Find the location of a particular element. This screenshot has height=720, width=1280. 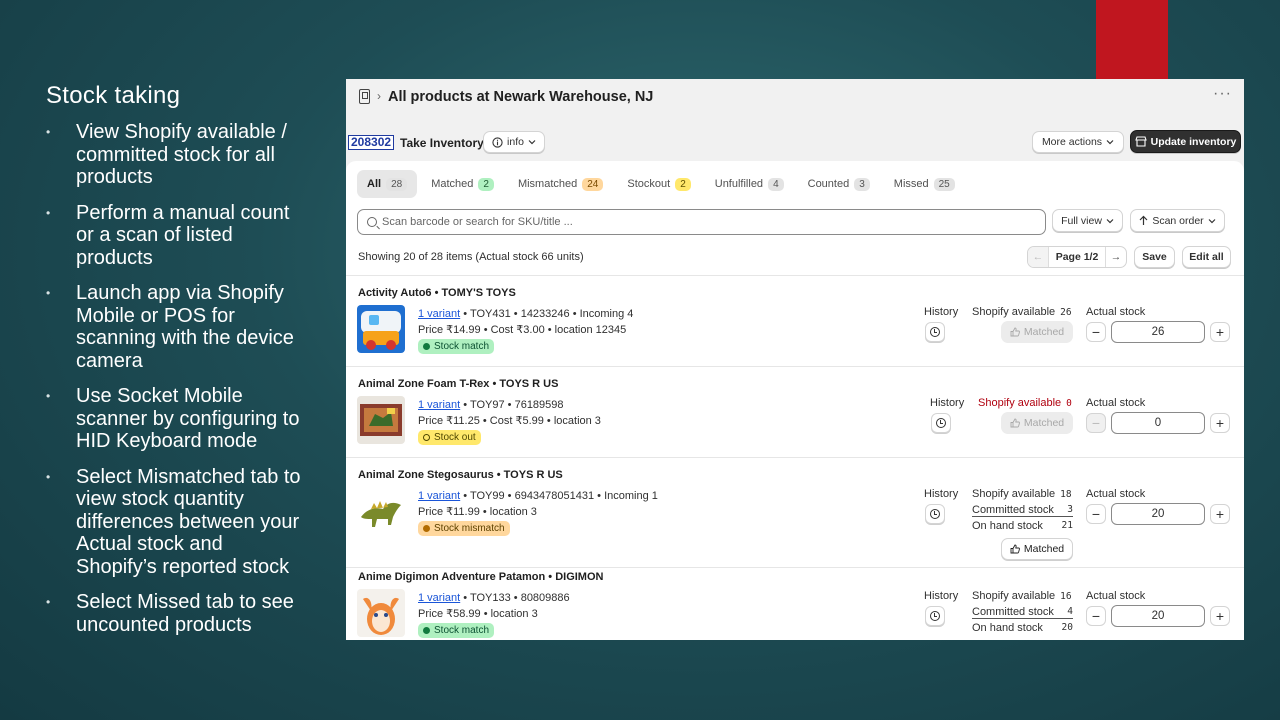

update-inventory-button: Update inventory is located at coordinates (1185, 141).